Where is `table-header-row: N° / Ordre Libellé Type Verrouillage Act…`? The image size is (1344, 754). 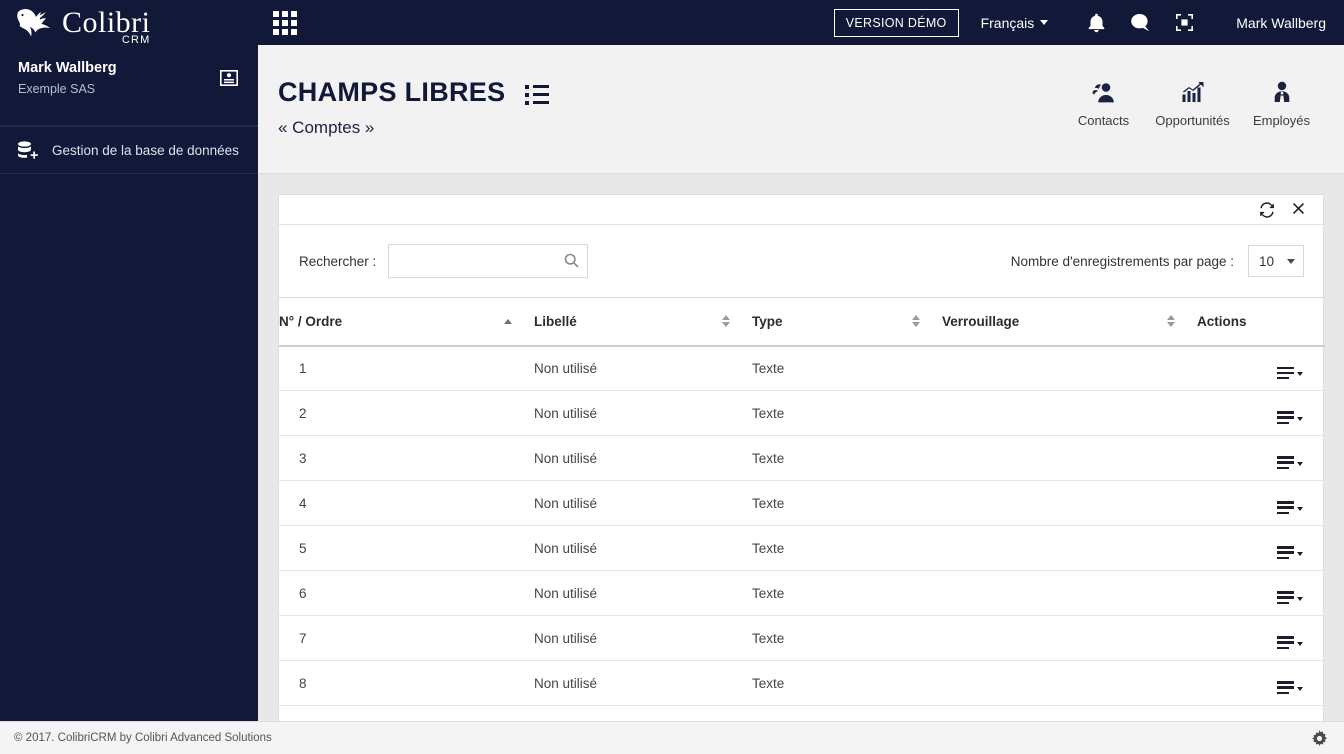
table-header-row: N° / Ordre Libellé Type Verrouillage Act… is located at coordinates (802, 322).